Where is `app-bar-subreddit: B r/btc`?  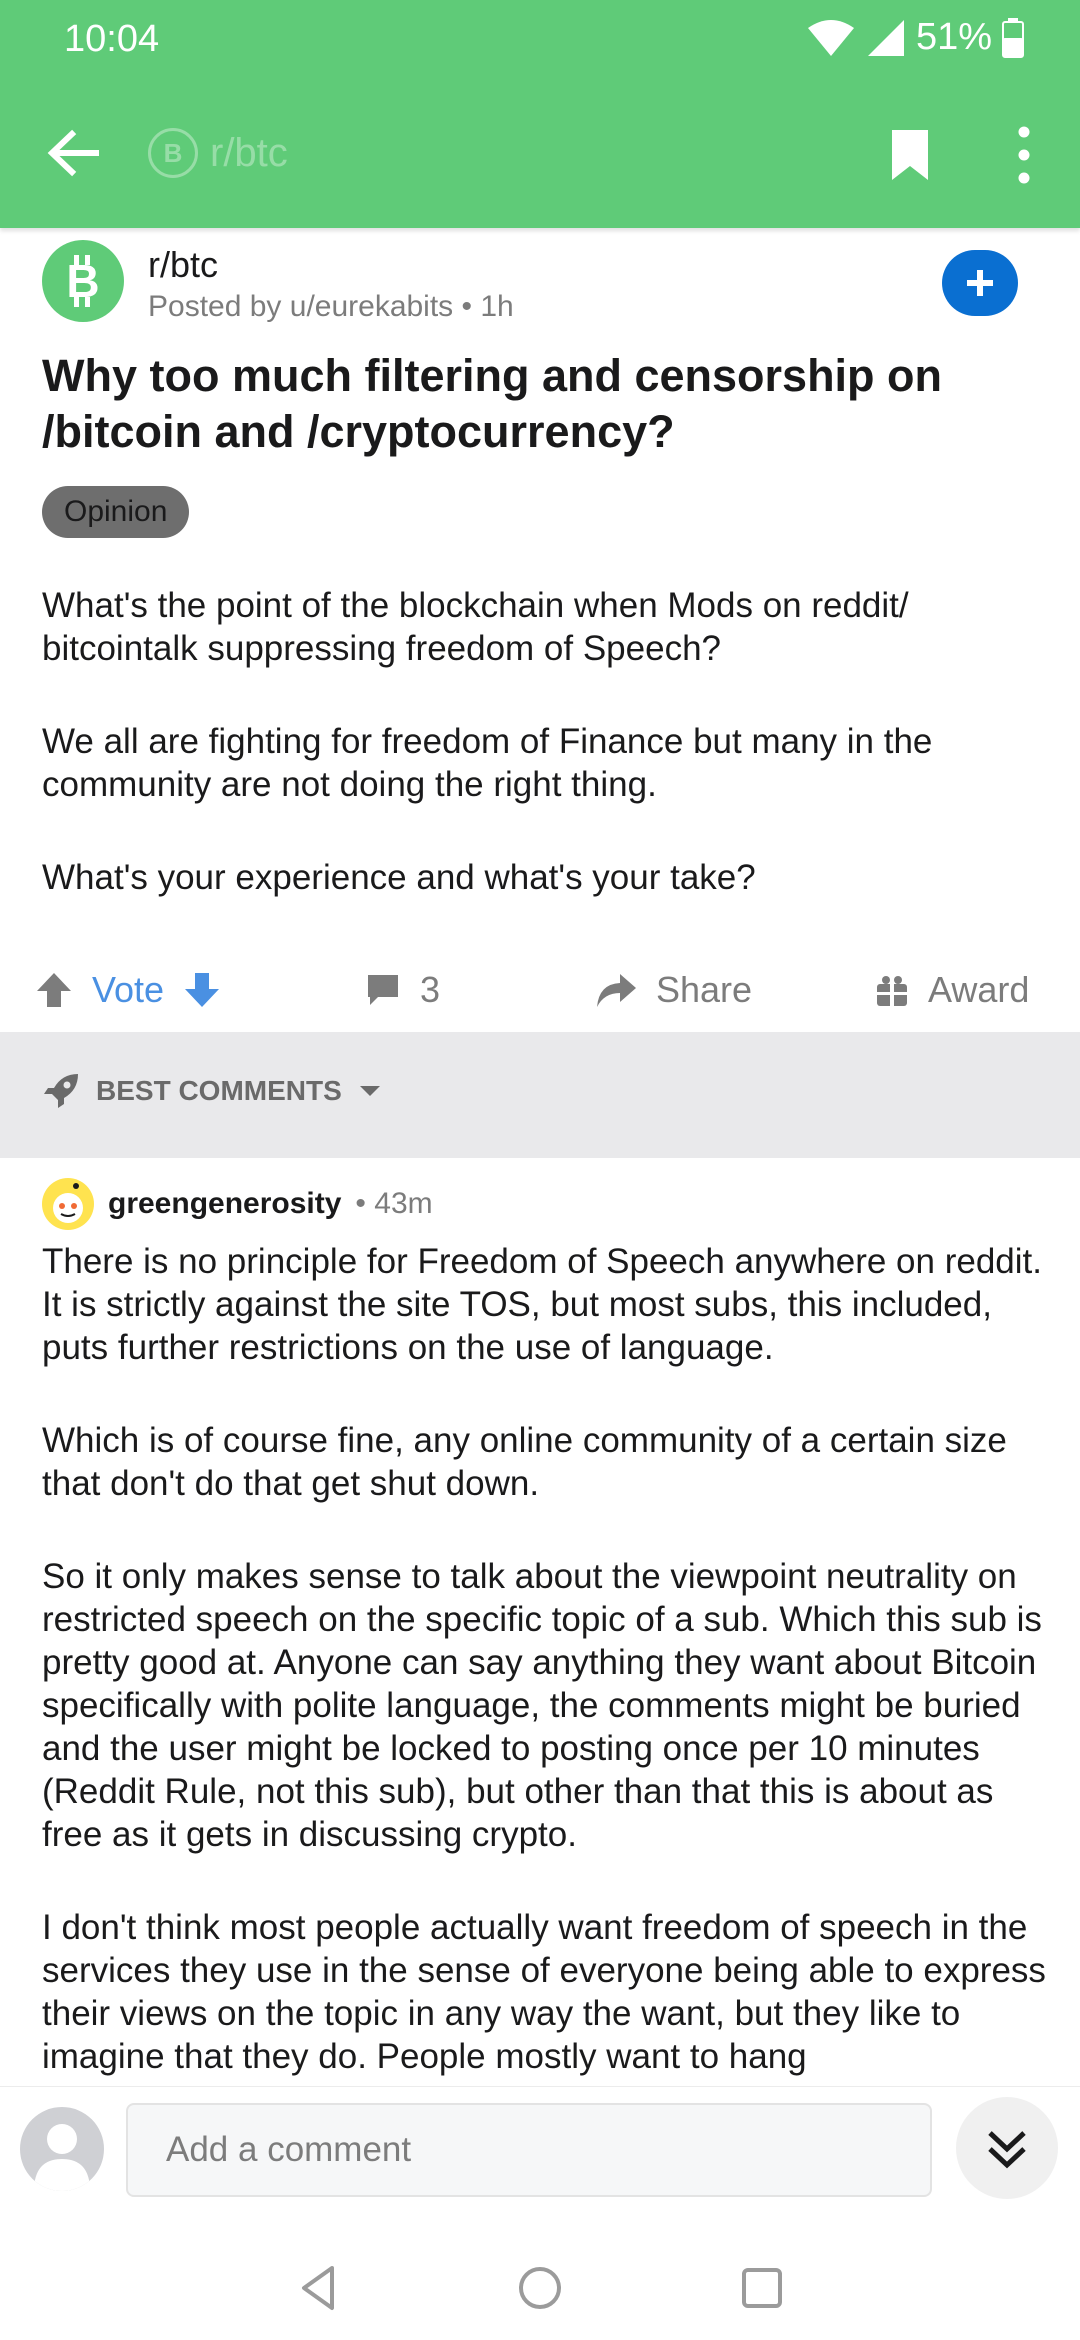
app-bar-subreddit: B r/btc is located at coordinates (218, 153).